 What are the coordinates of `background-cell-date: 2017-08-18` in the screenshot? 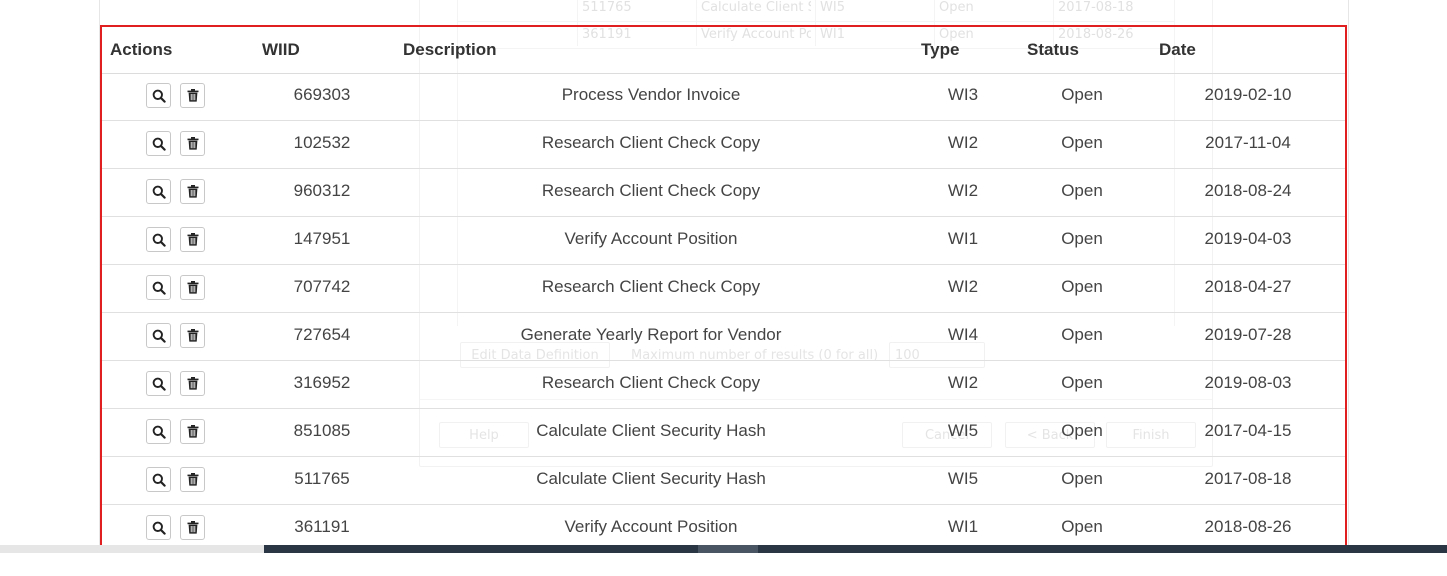 It's located at (1096, 7).